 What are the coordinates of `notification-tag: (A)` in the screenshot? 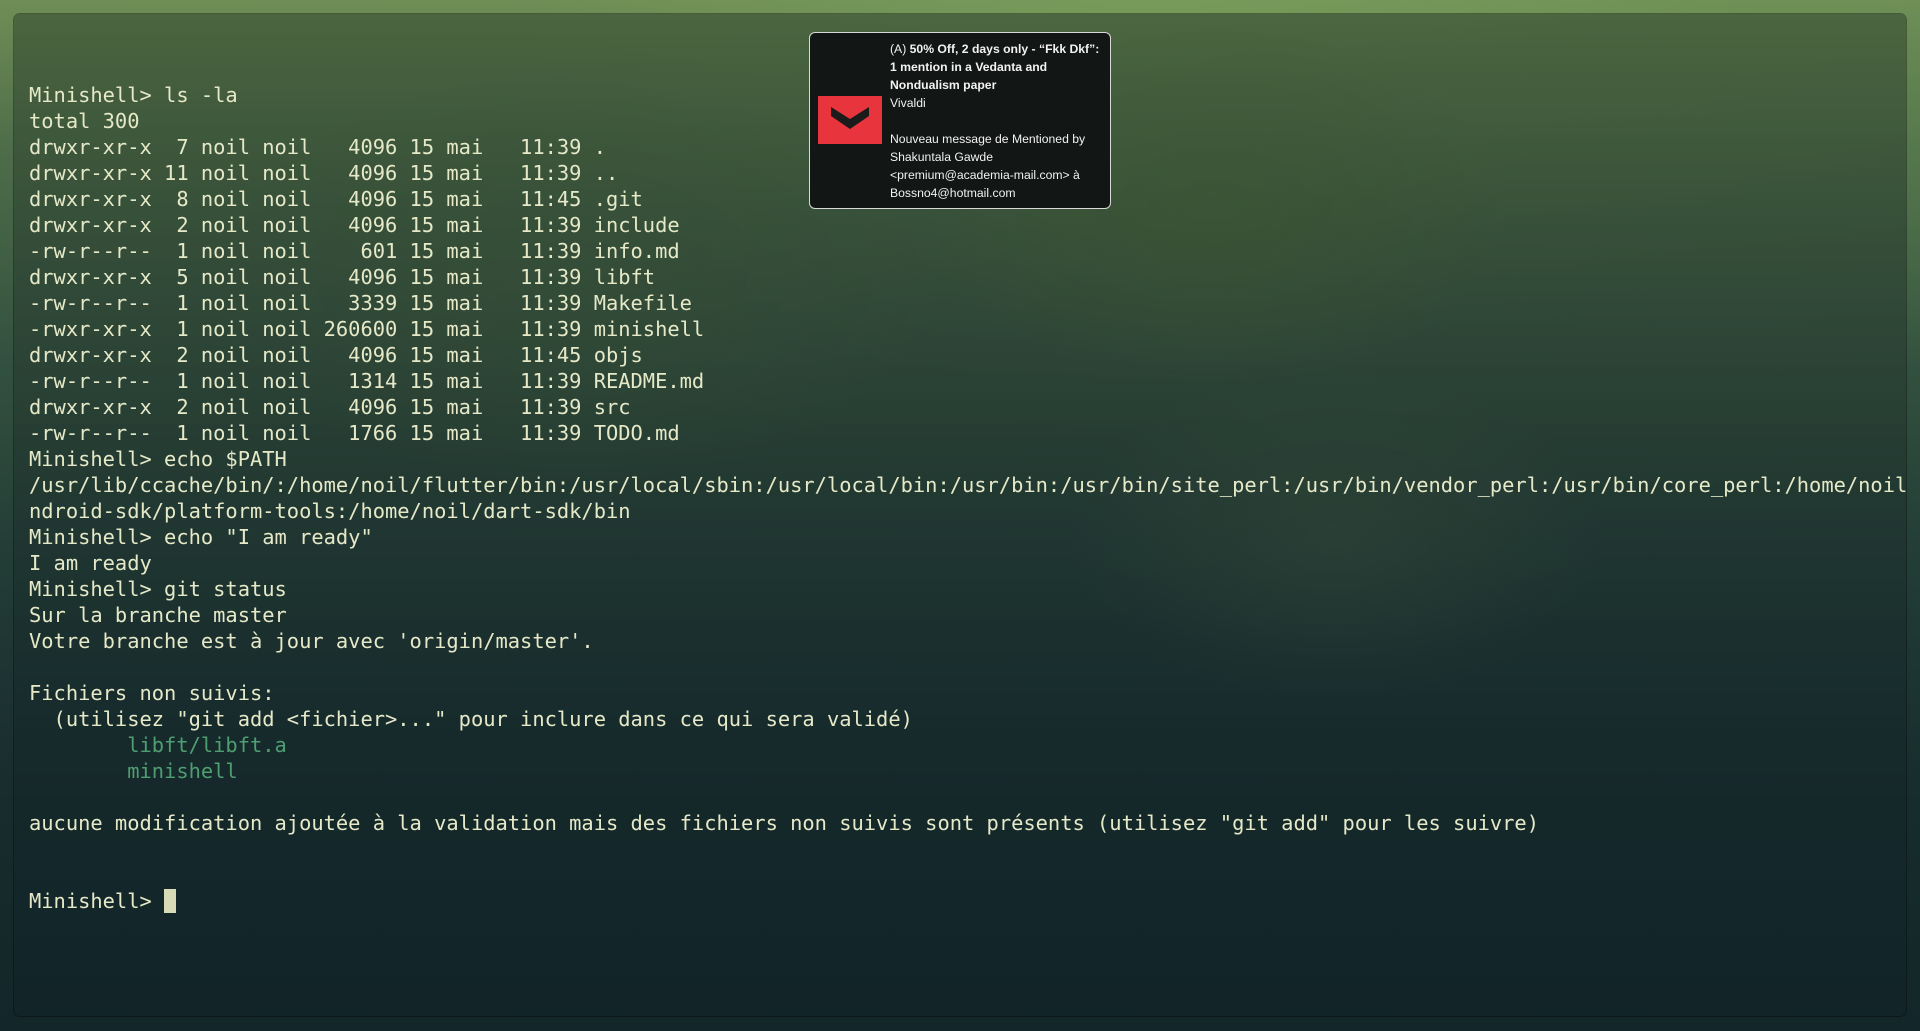 It's located at (900, 49).